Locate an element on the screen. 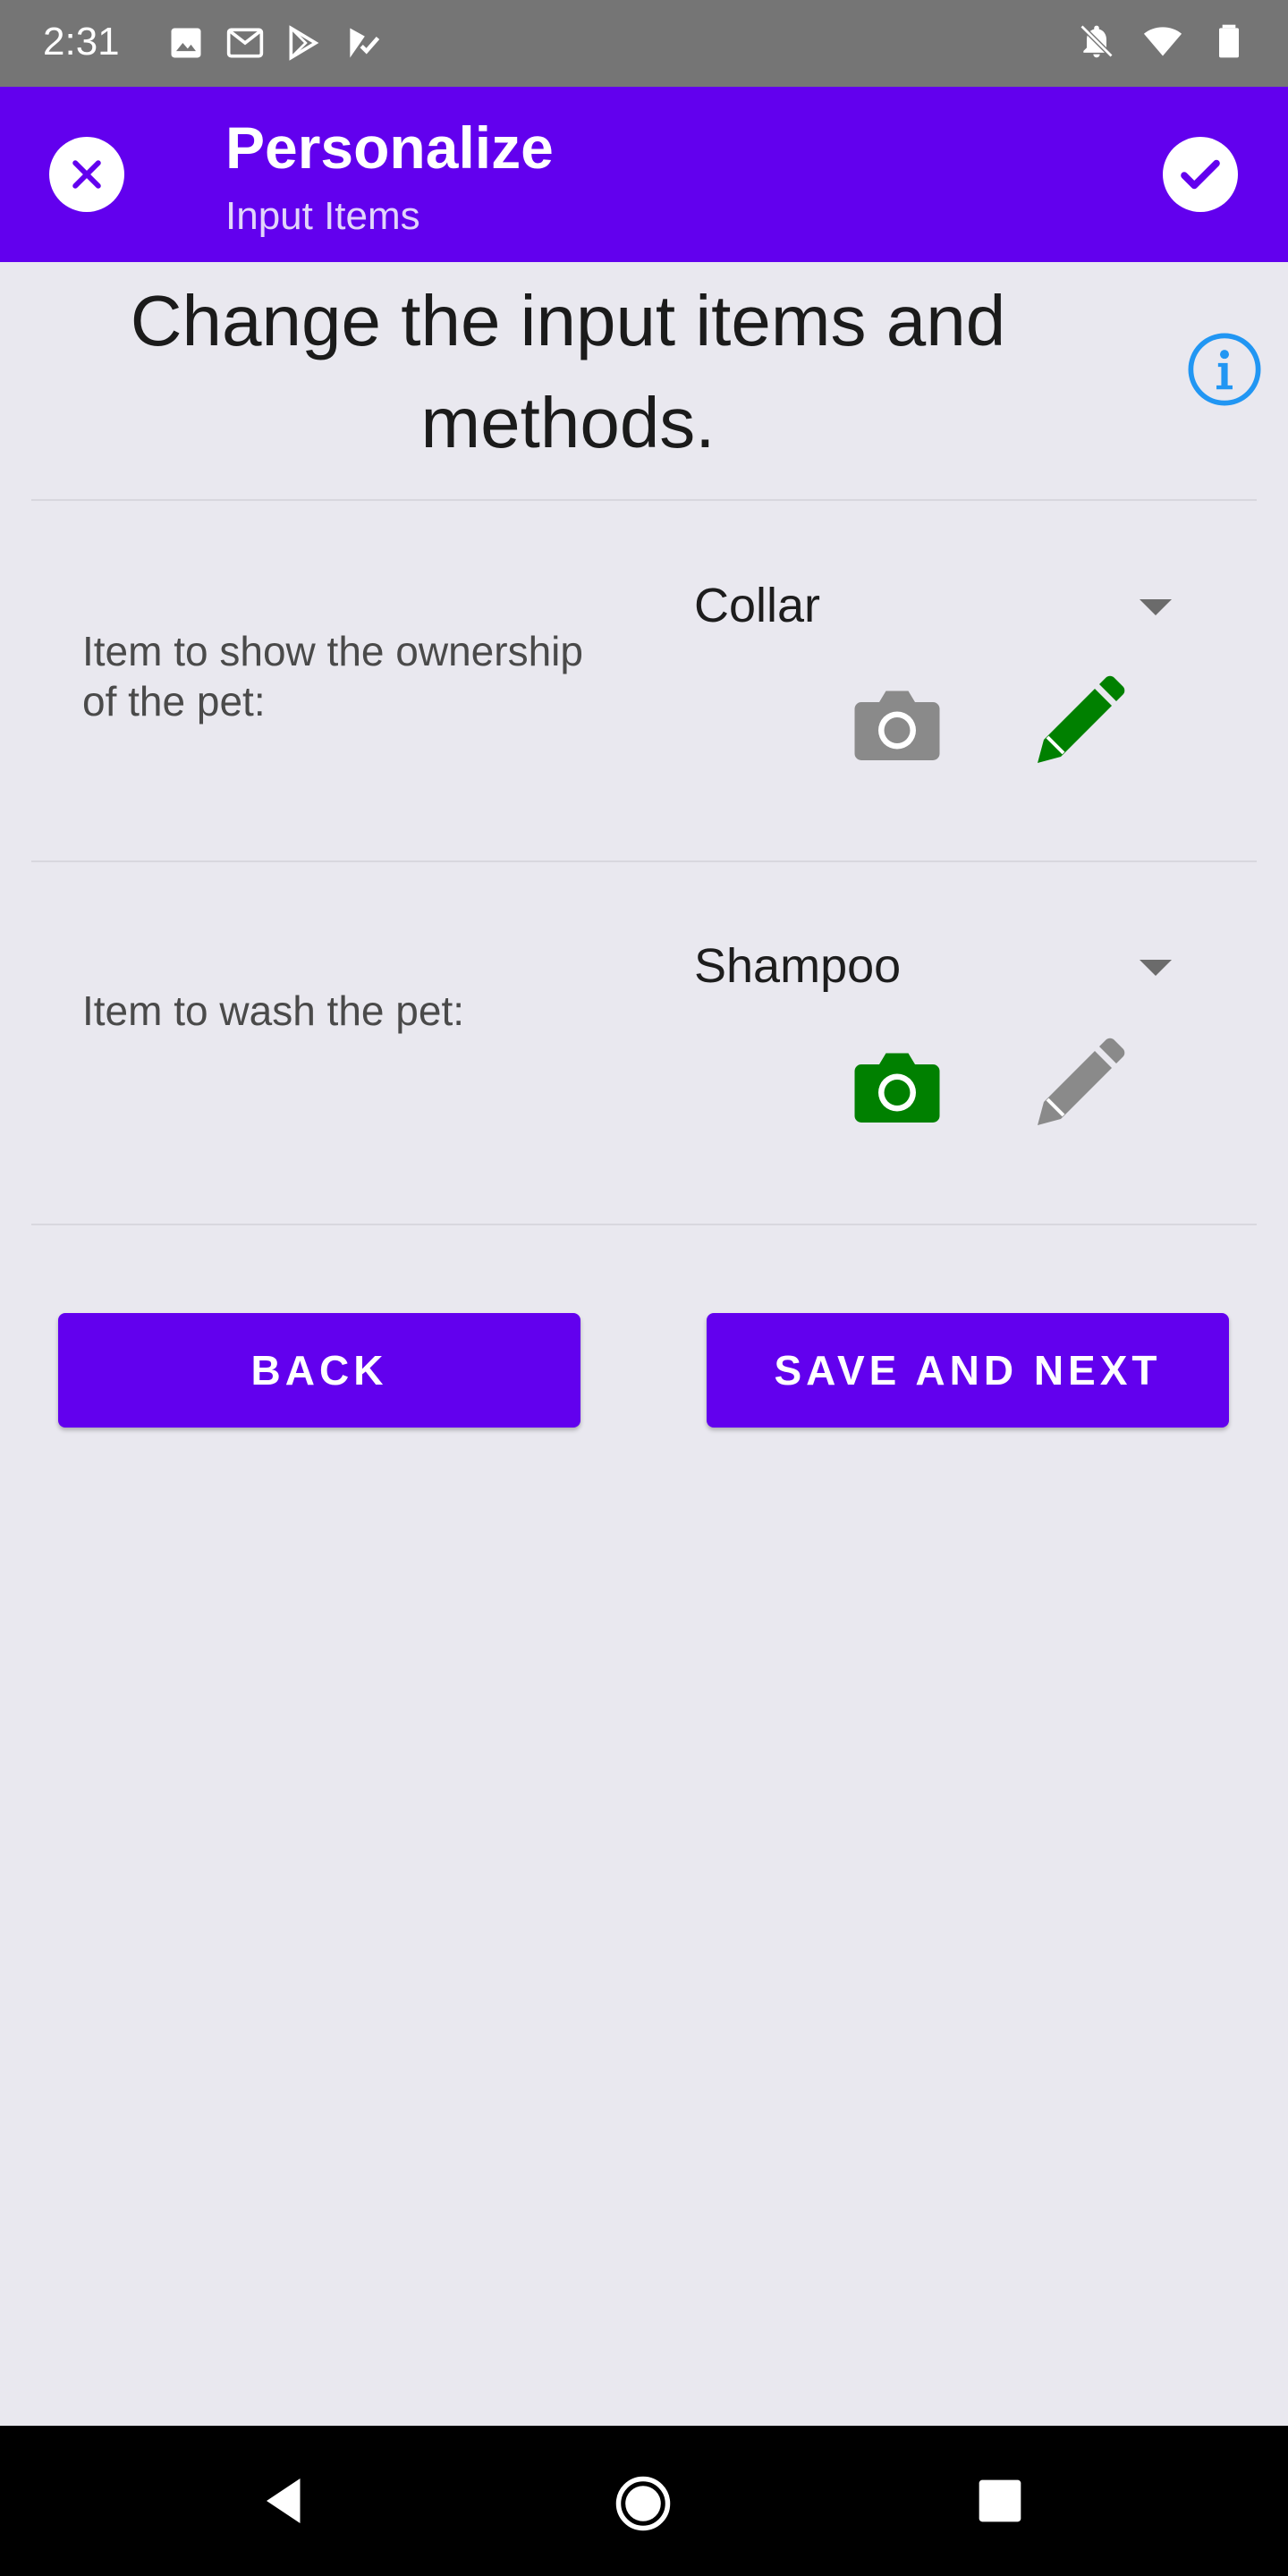 This screenshot has height=2576, width=1288. recents-nav-icon is located at coordinates (1000, 2501).